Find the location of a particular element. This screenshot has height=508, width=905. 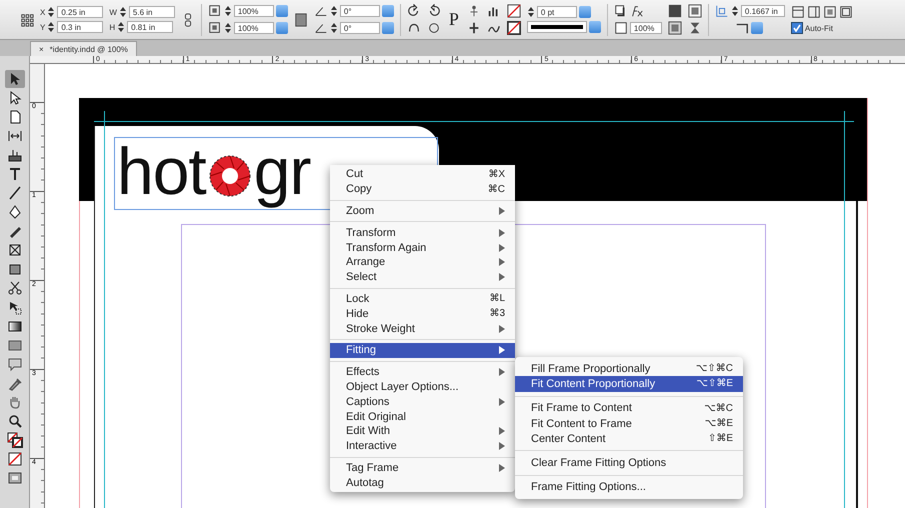

field-label: H is located at coordinates (112, 27).